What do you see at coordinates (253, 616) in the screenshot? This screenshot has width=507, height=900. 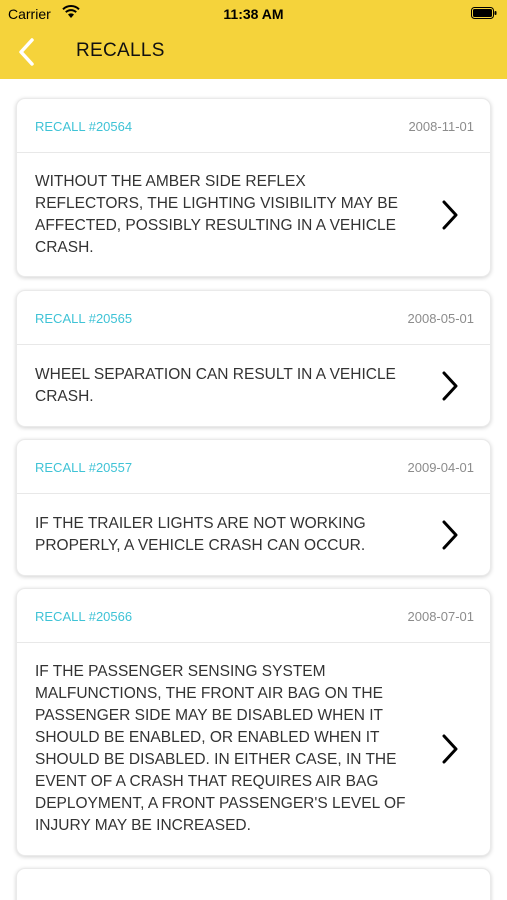 I see `recall-card-header: RECALL #20566 2008-07-01` at bounding box center [253, 616].